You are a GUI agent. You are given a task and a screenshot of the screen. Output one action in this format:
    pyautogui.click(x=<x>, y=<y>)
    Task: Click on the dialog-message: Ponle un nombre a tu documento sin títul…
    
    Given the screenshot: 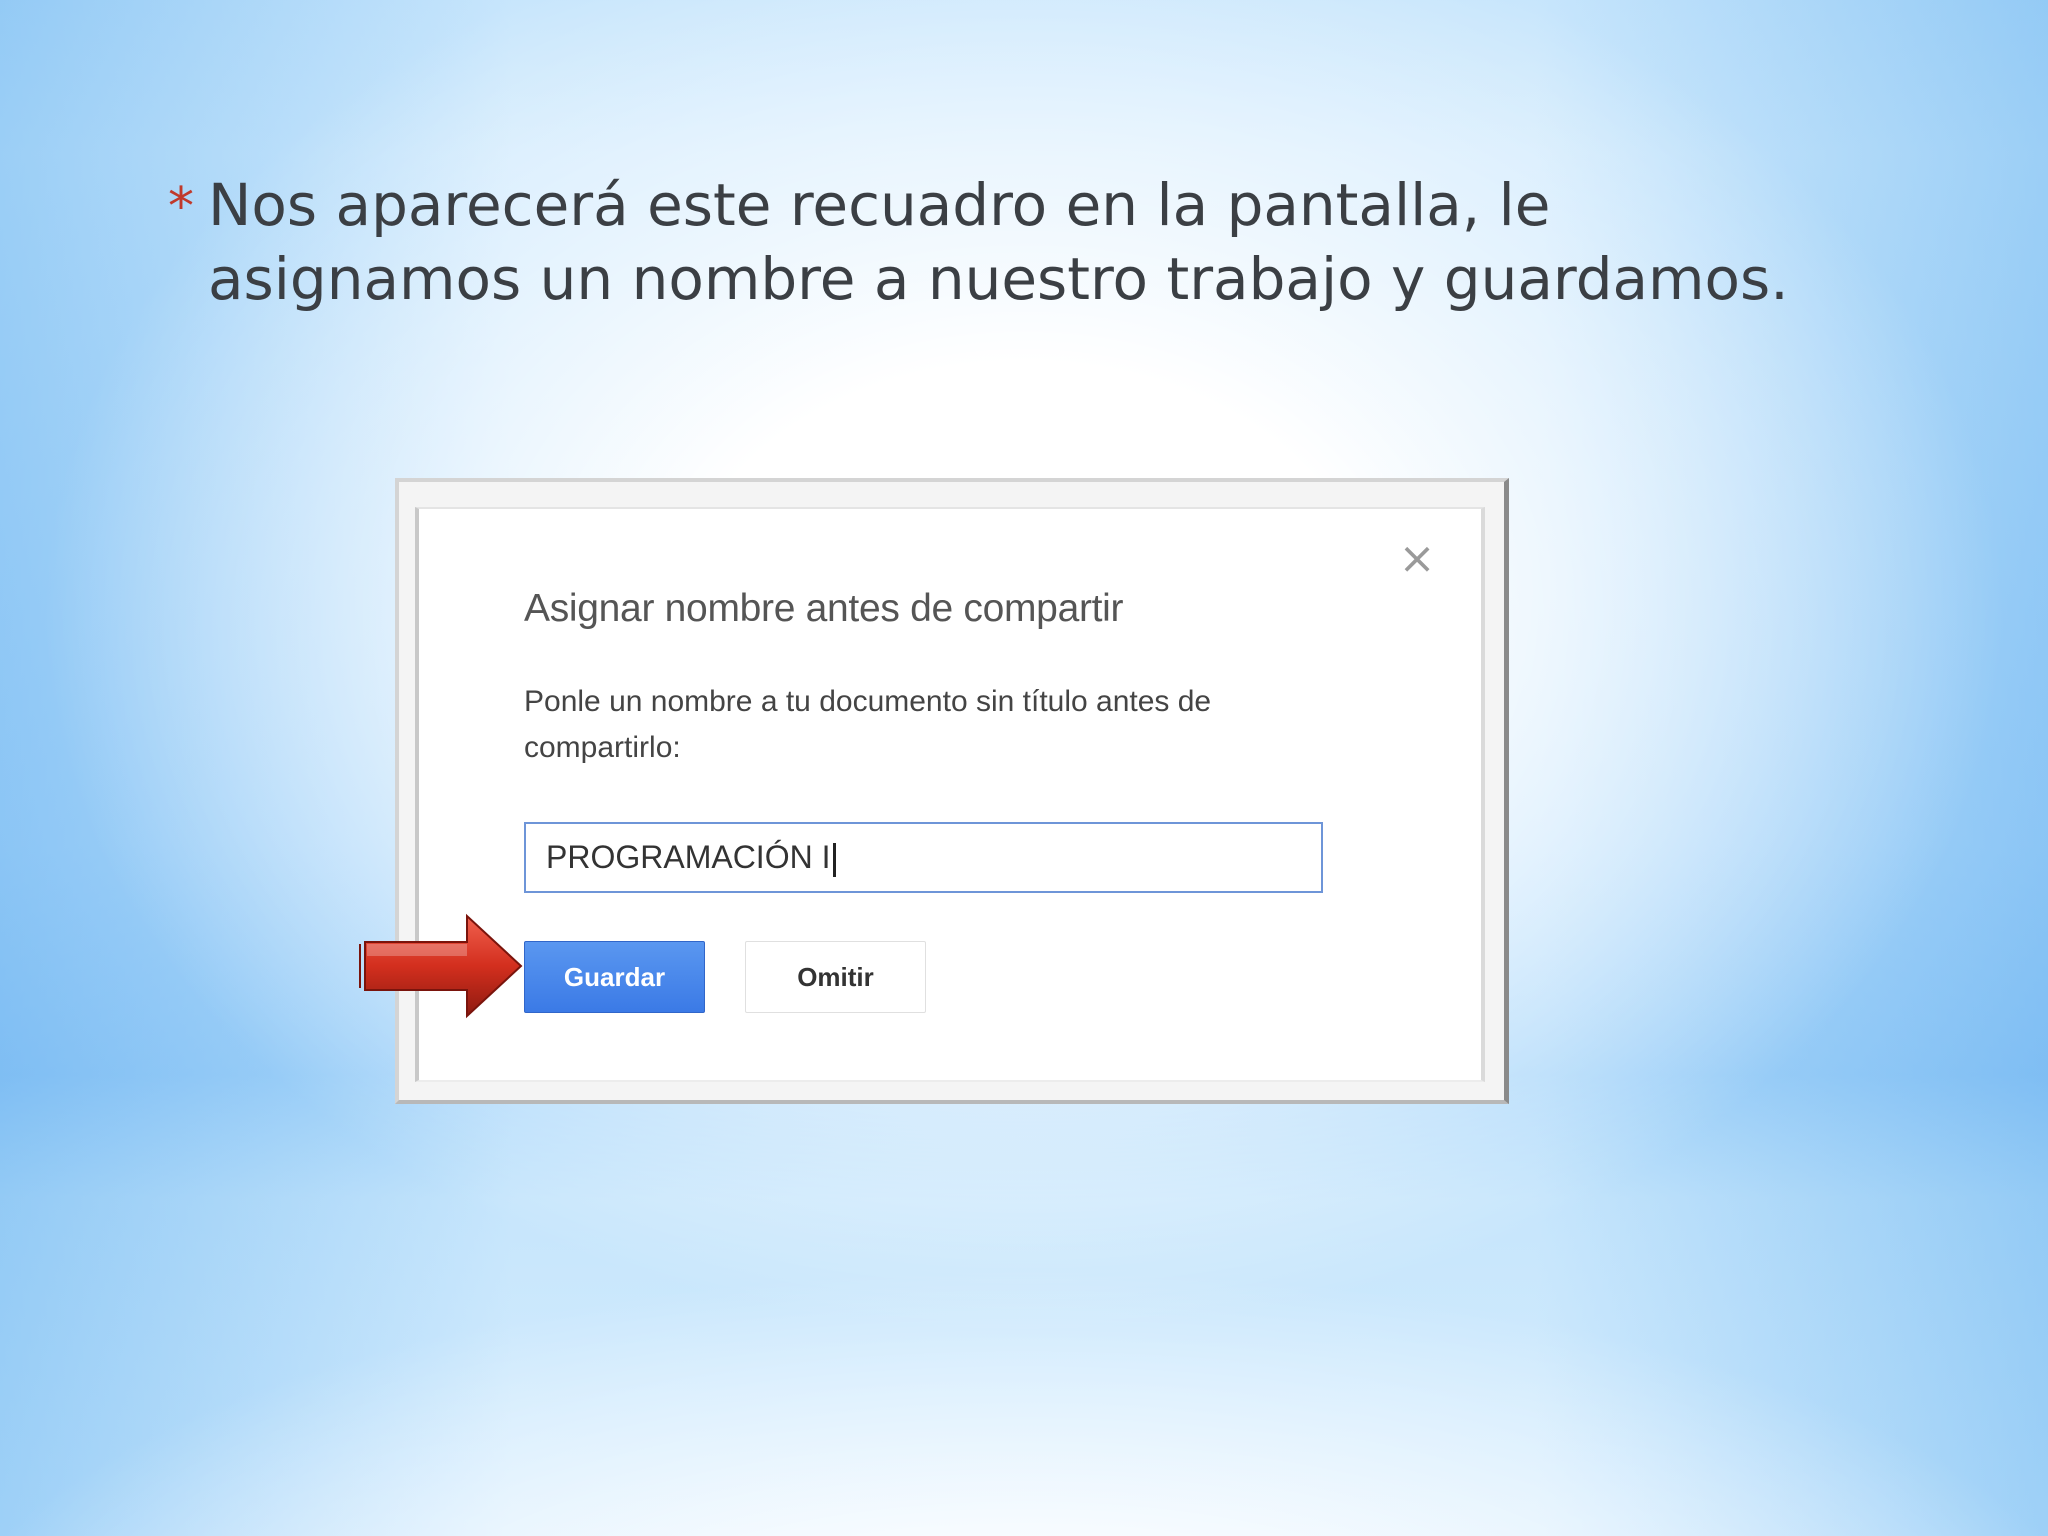 What is the action you would take?
    pyautogui.click(x=868, y=724)
    